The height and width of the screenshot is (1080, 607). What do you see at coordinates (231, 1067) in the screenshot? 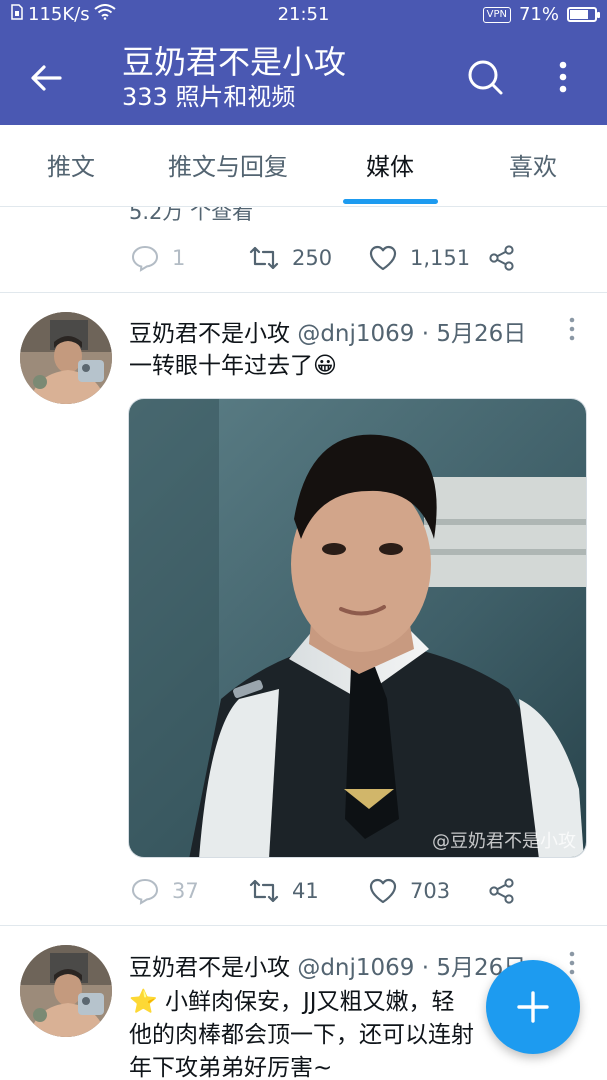
I see `tweet-line-3: 年下攻弟弟好厉害~` at bounding box center [231, 1067].